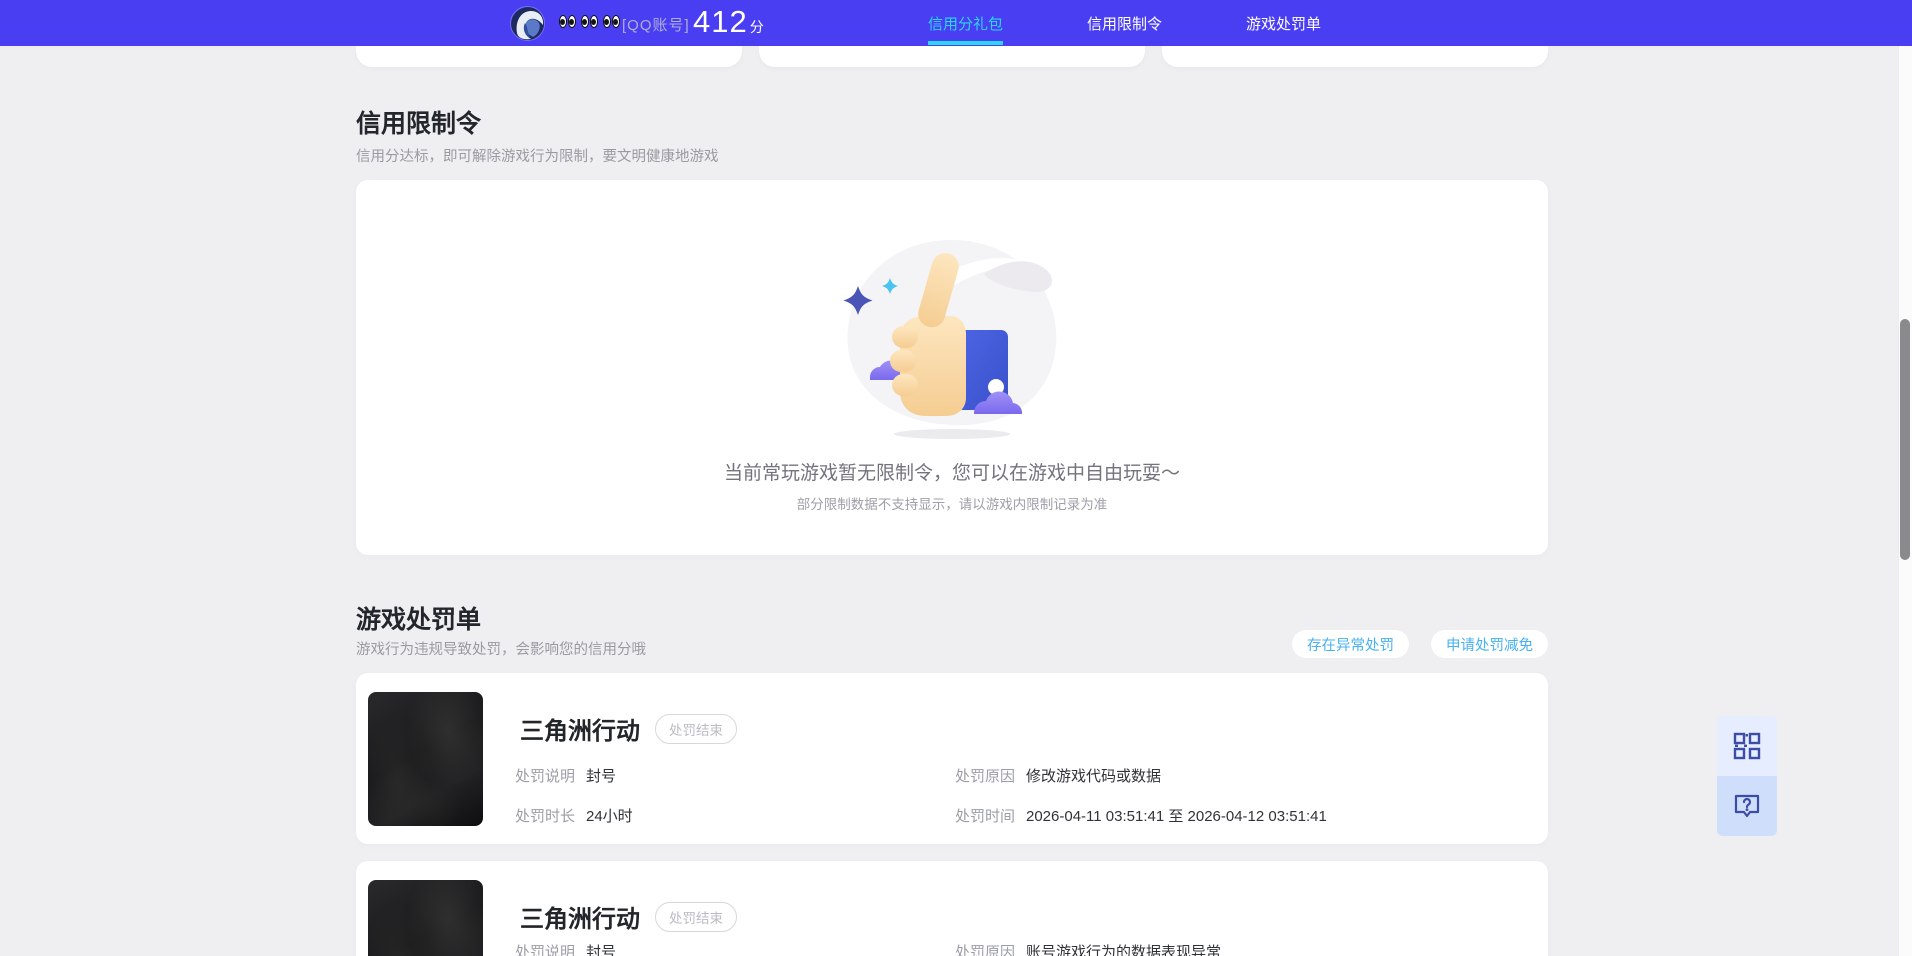 This screenshot has width=1912, height=956. I want to click on side-widget-group, so click(1747, 776).